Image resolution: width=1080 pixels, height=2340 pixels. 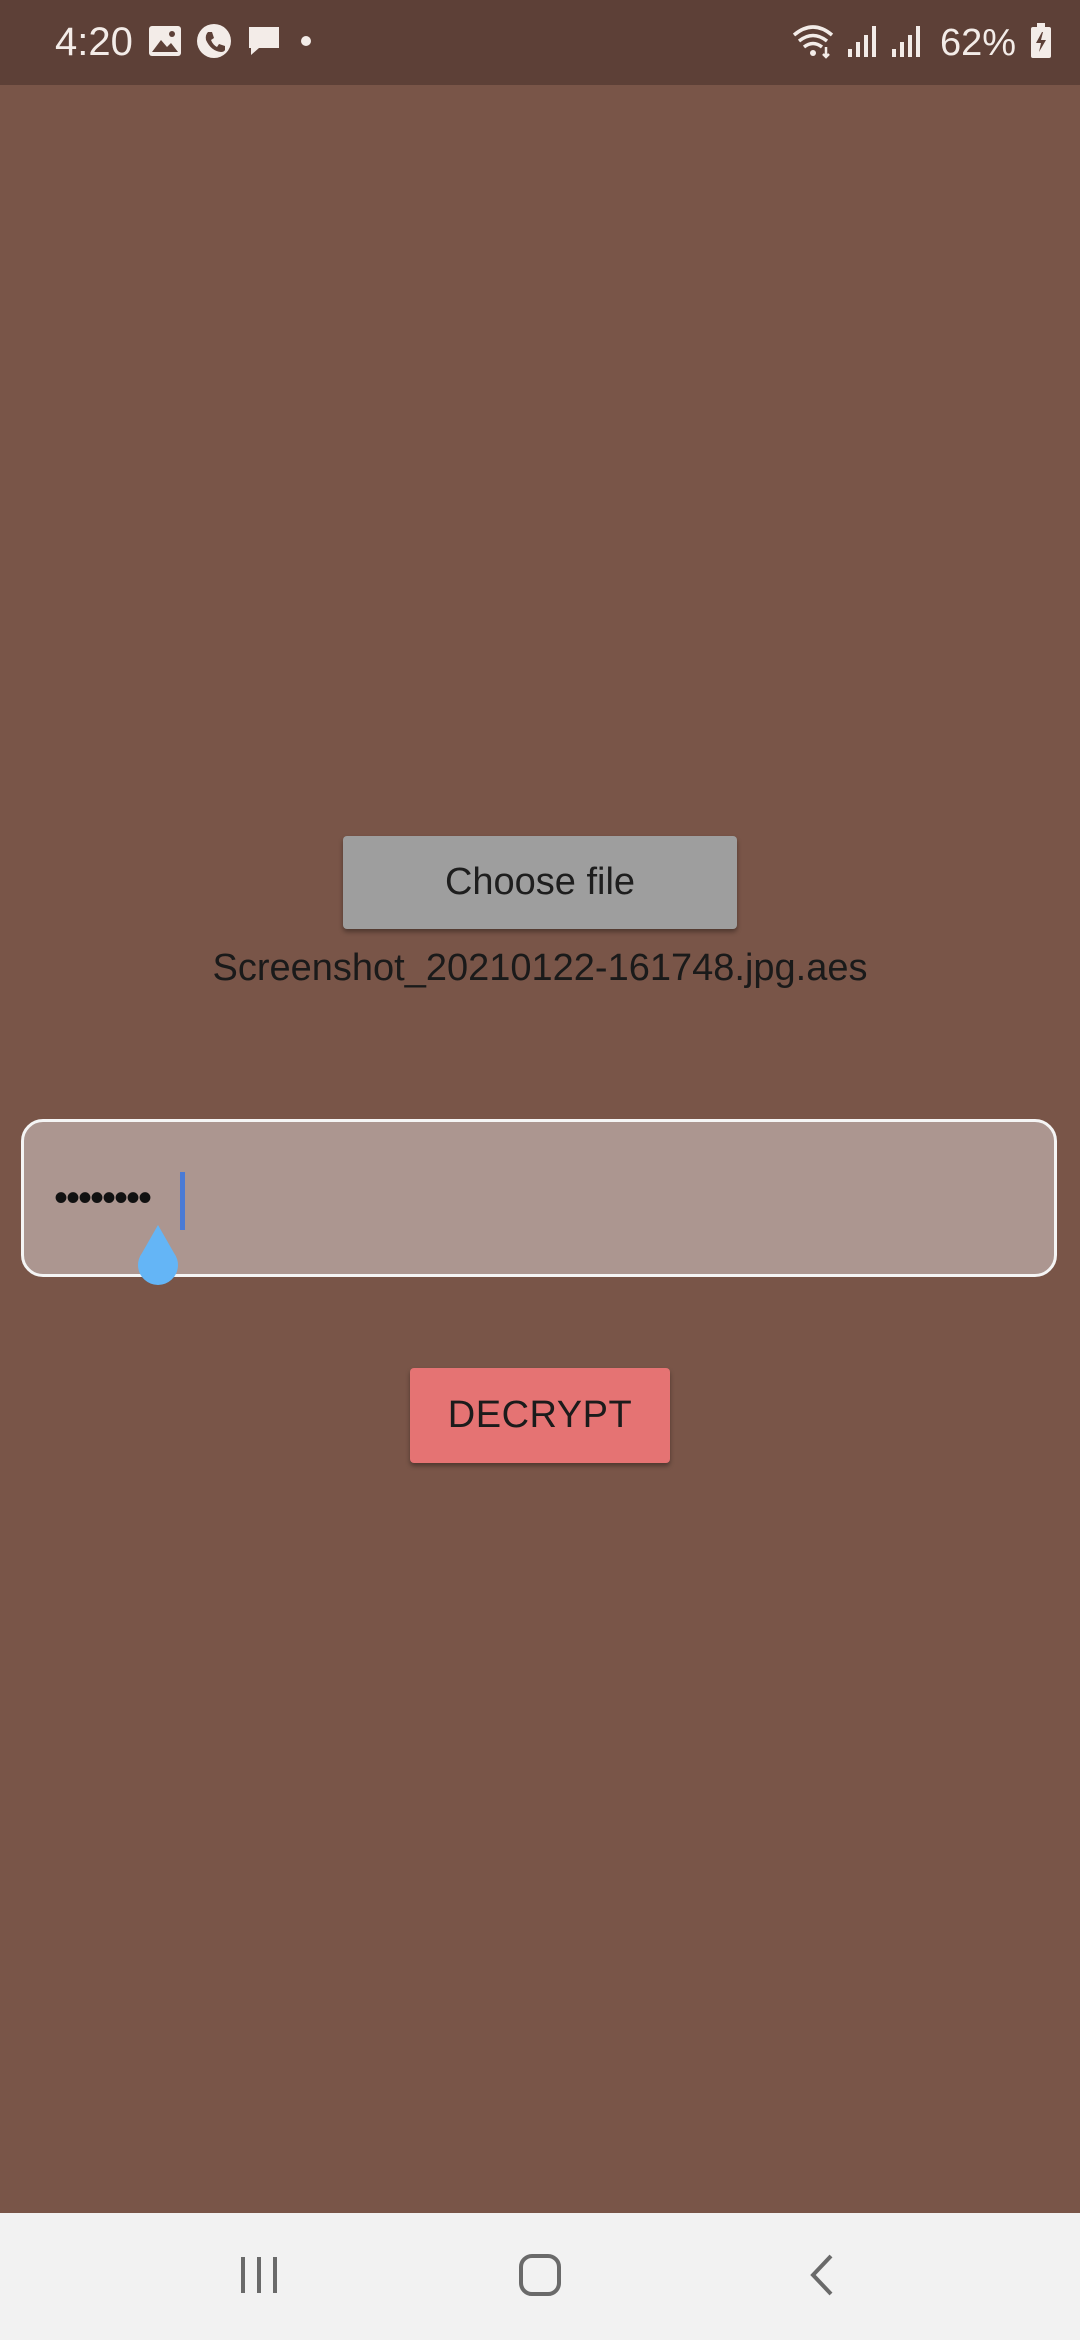 I want to click on recent-apps-button, so click(x=259, y=2277).